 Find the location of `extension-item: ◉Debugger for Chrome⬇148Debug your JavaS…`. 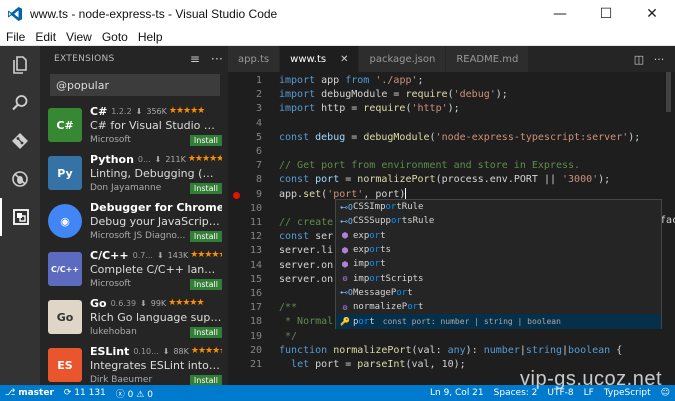

extension-item: ◉Debugger for Chrome⬇148Debug your JavaS… is located at coordinates (134, 220).